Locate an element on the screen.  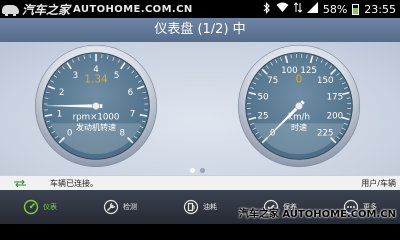
gauge-tick-label: 1 is located at coordinates (60, 114).